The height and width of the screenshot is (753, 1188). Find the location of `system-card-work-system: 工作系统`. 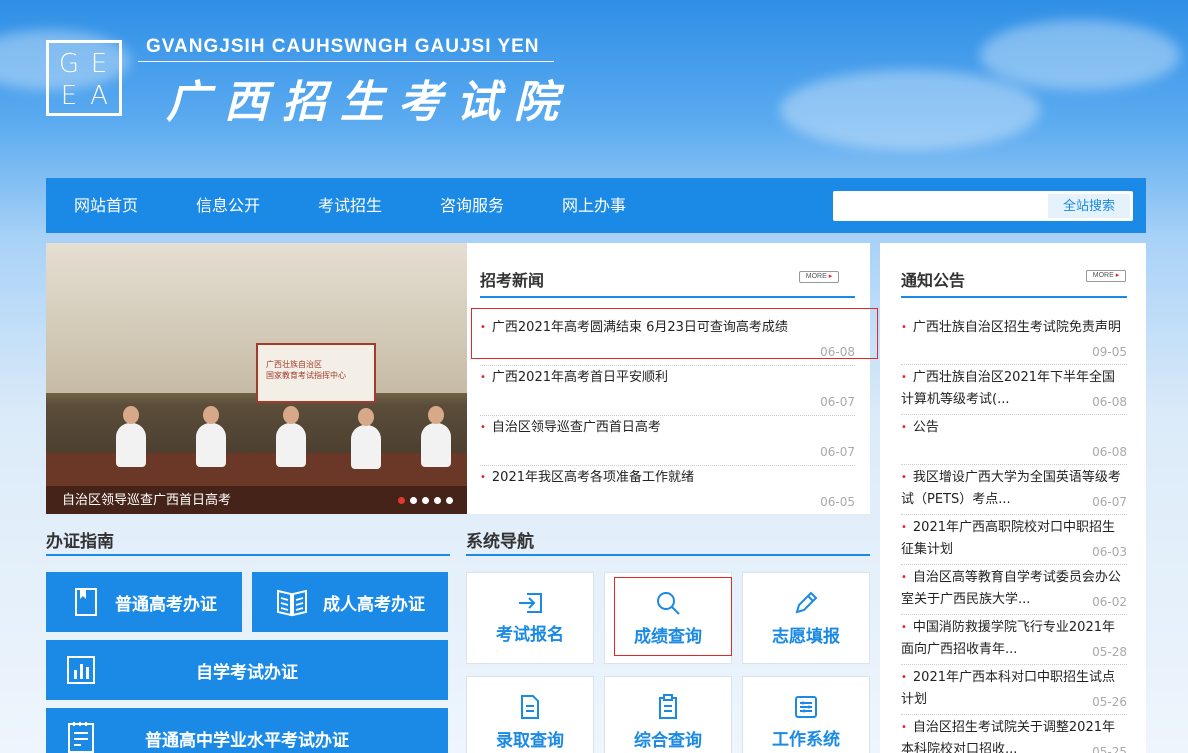

system-card-work-system: 工作系统 is located at coordinates (806, 714).